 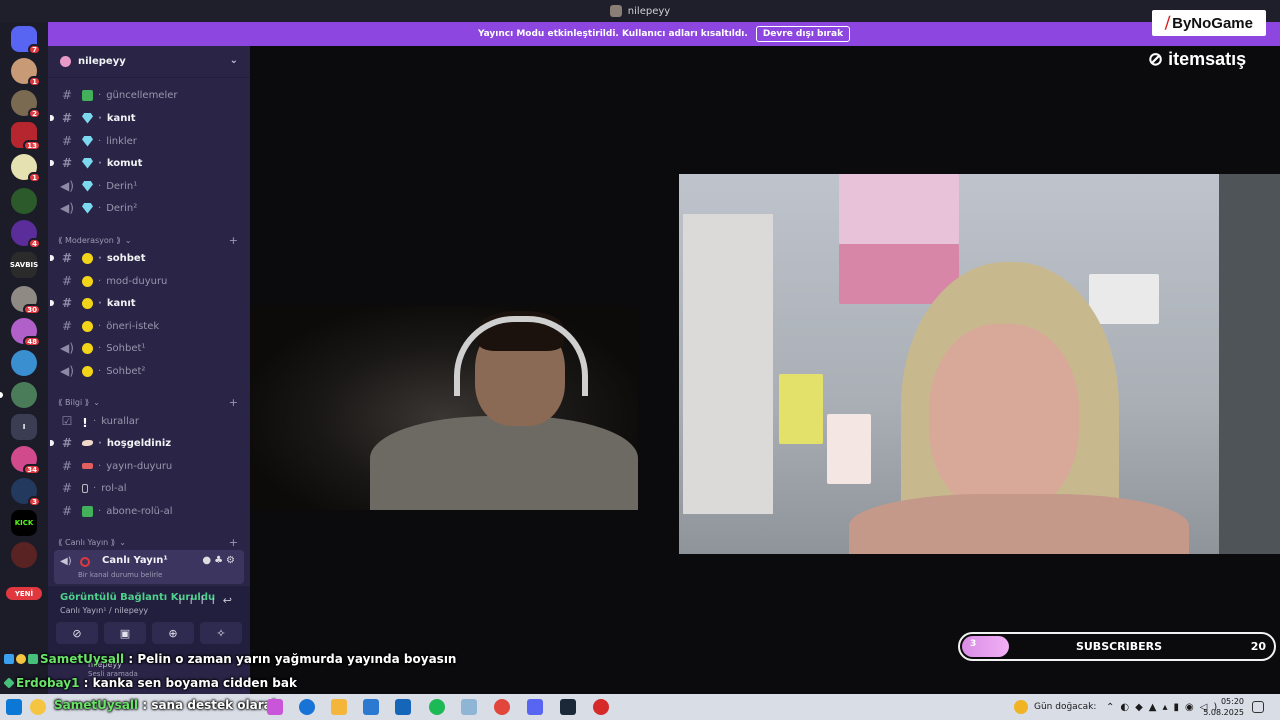 I want to click on server-icon: 3, so click(x=26, y=492).